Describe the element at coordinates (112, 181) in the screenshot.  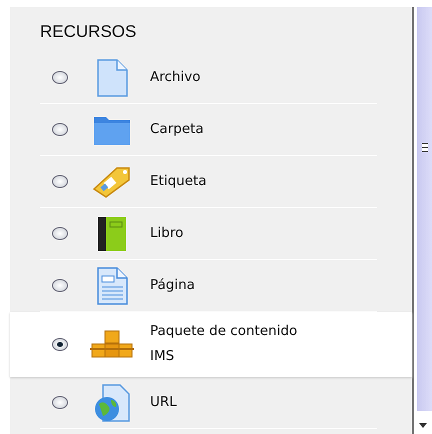
I see `tag-icon` at that location.